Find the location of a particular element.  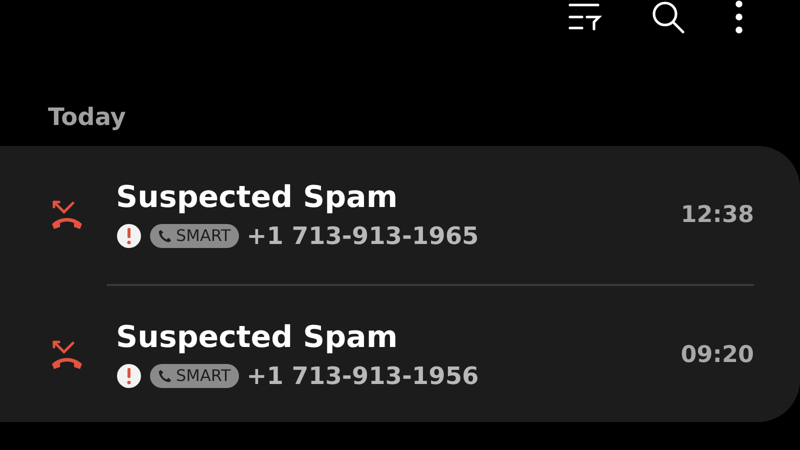

phone-number: +1 713-913-1956 is located at coordinates (362, 376).